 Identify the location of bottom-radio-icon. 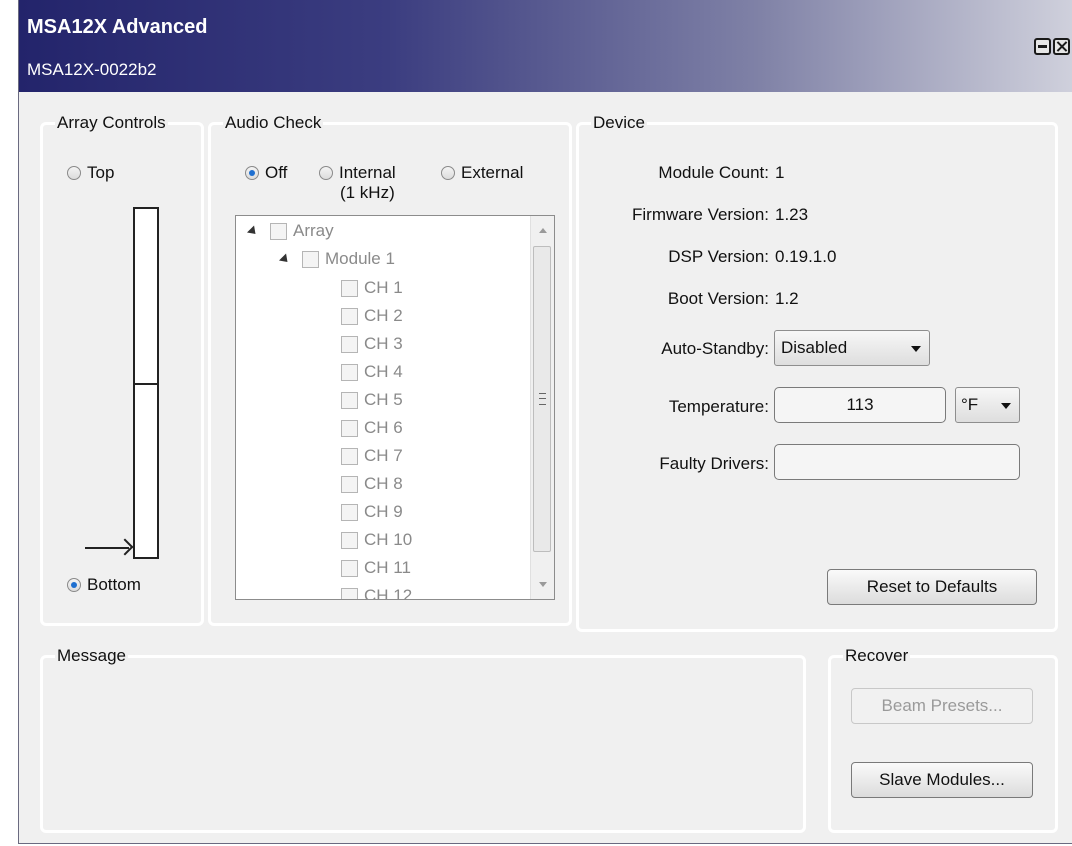
(74, 585).